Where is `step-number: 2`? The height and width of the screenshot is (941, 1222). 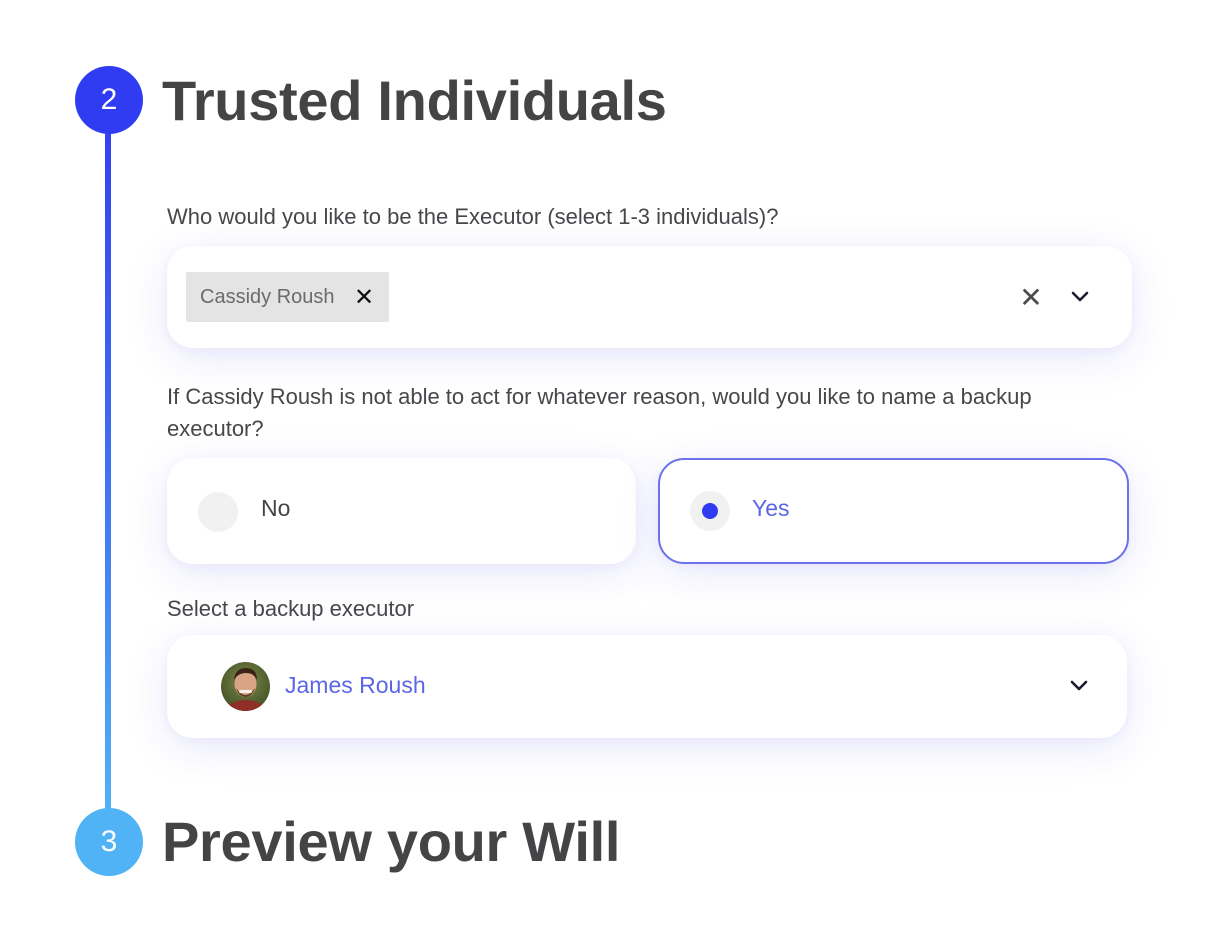
step-number: 2 is located at coordinates (109, 99).